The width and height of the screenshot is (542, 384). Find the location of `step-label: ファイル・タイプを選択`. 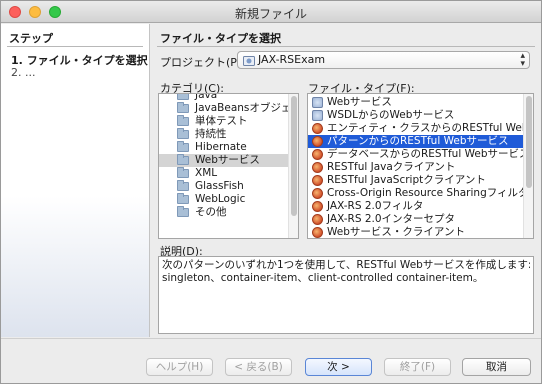

step-label: ファイル・タイプを選択 is located at coordinates (87, 60).